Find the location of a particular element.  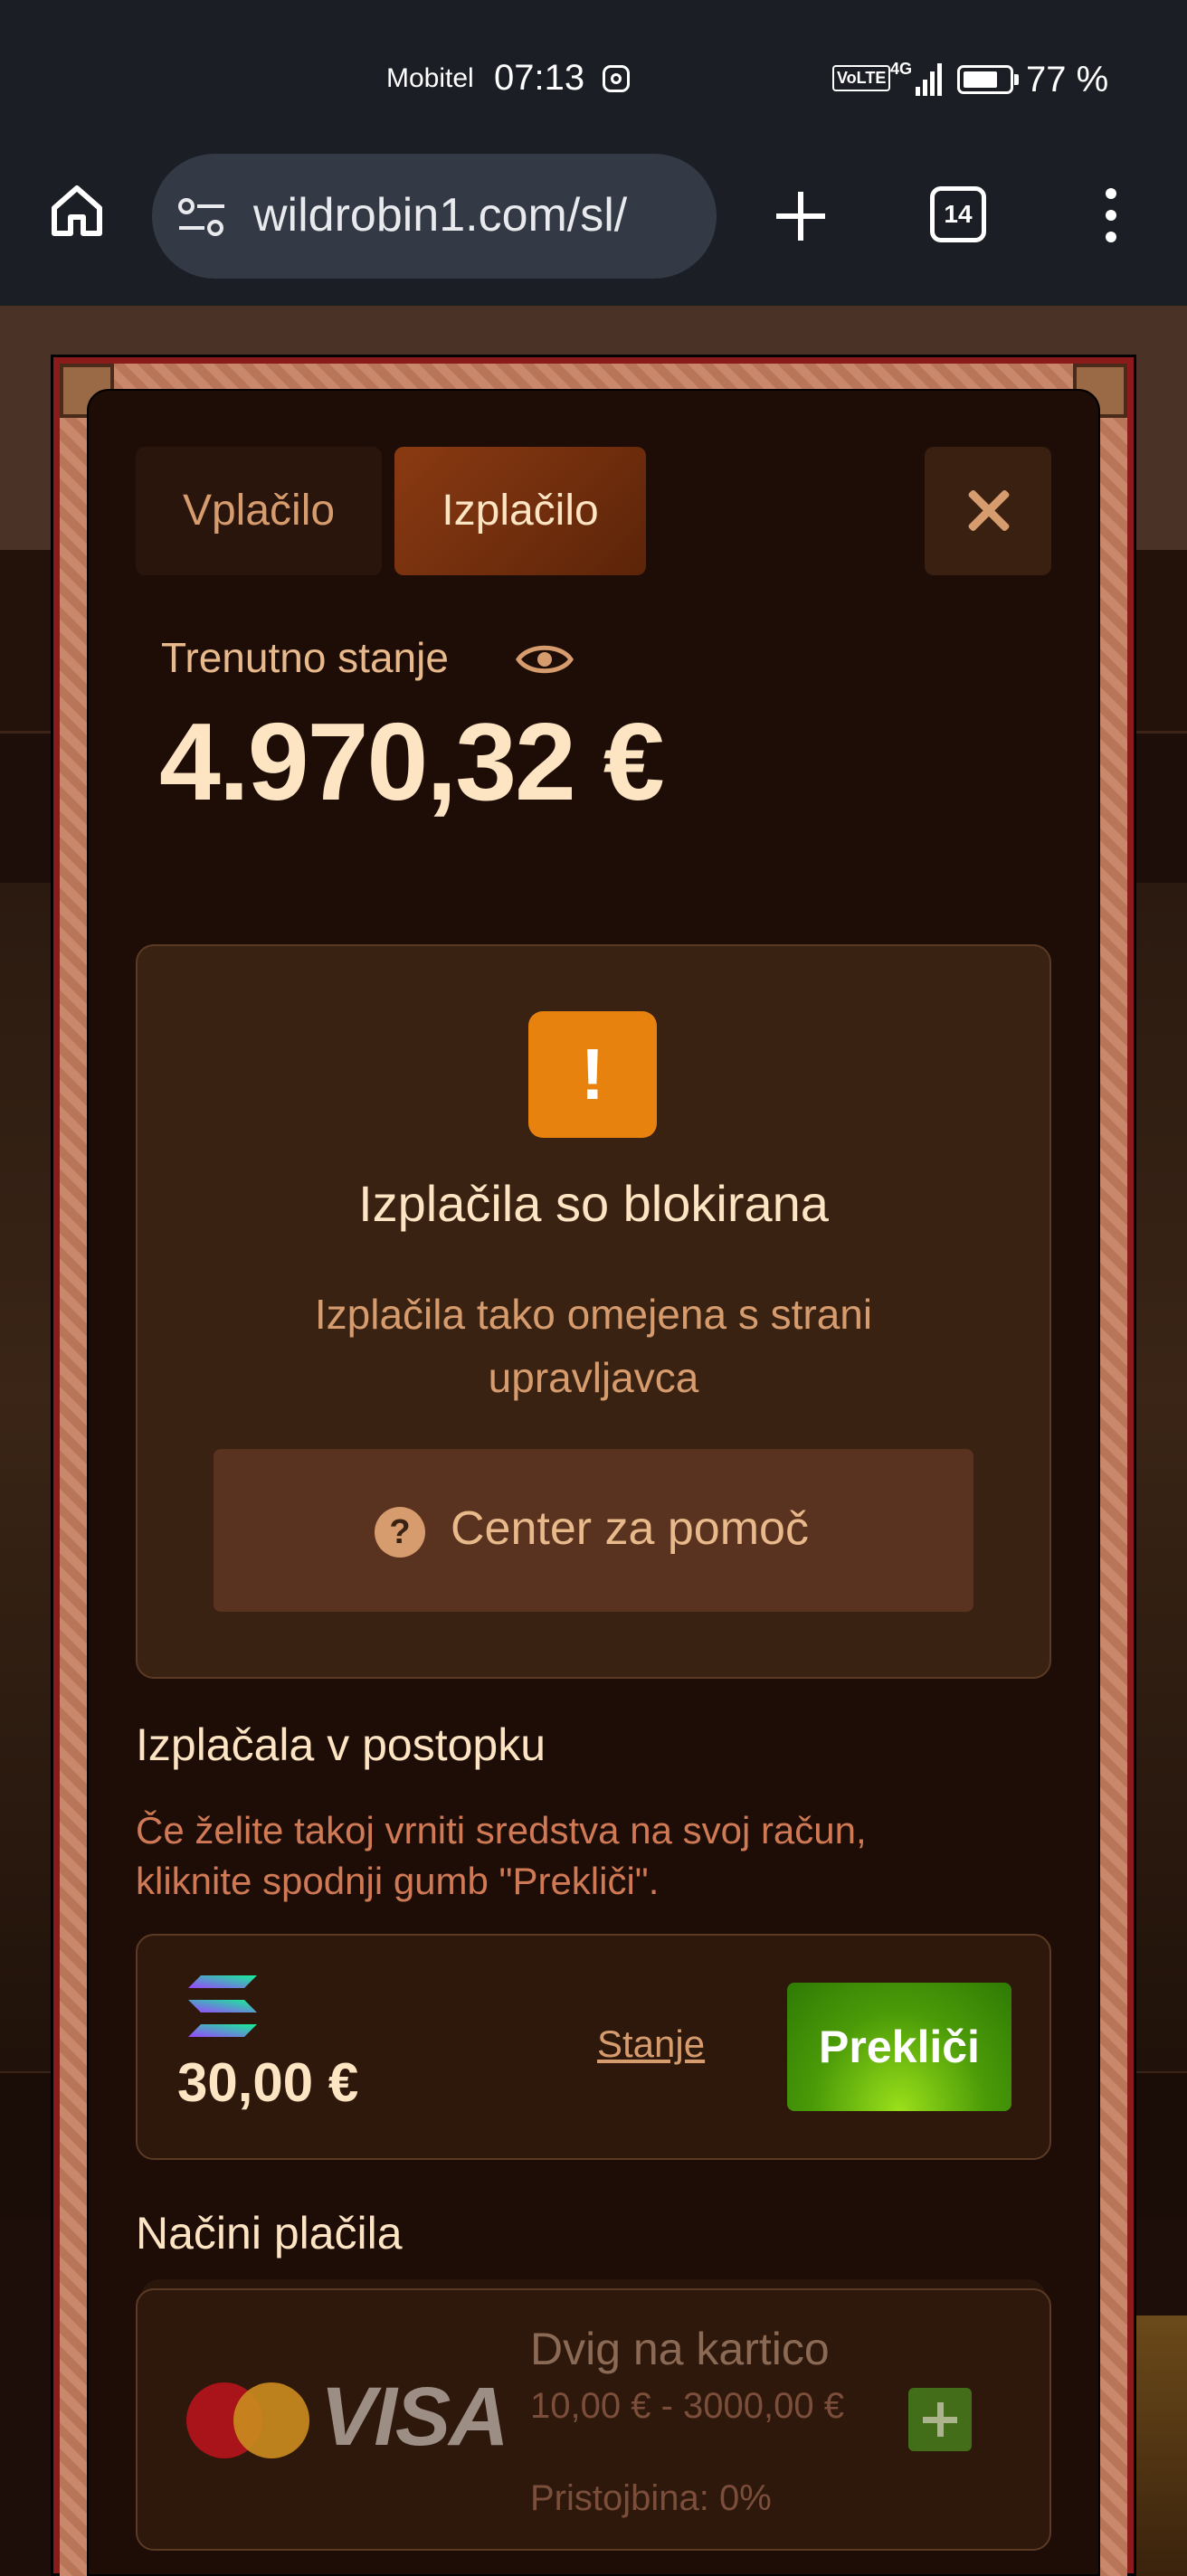

more-options-icon is located at coordinates (1111, 217).